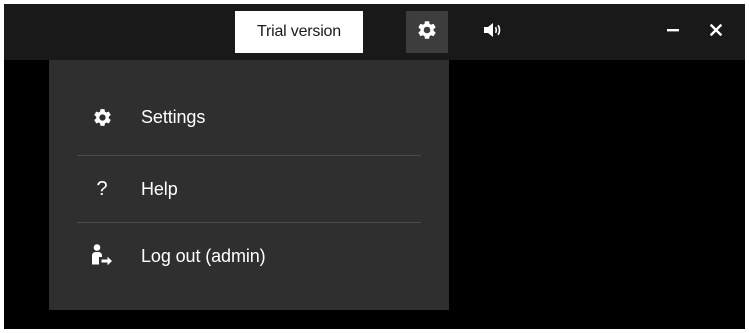 The image size is (749, 333). I want to click on speaker-icon, so click(493, 32).